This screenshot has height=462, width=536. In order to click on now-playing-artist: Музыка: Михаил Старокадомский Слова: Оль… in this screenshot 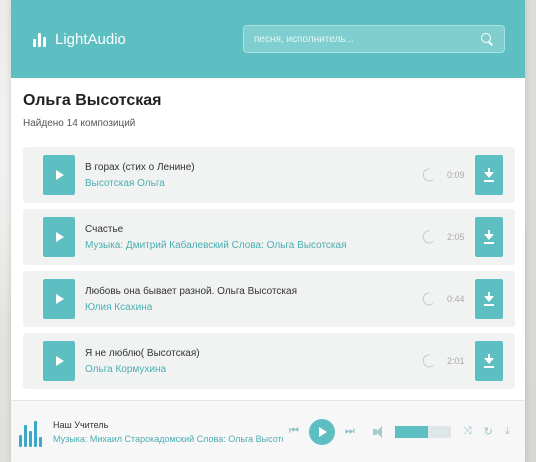, I will do `click(168, 439)`.